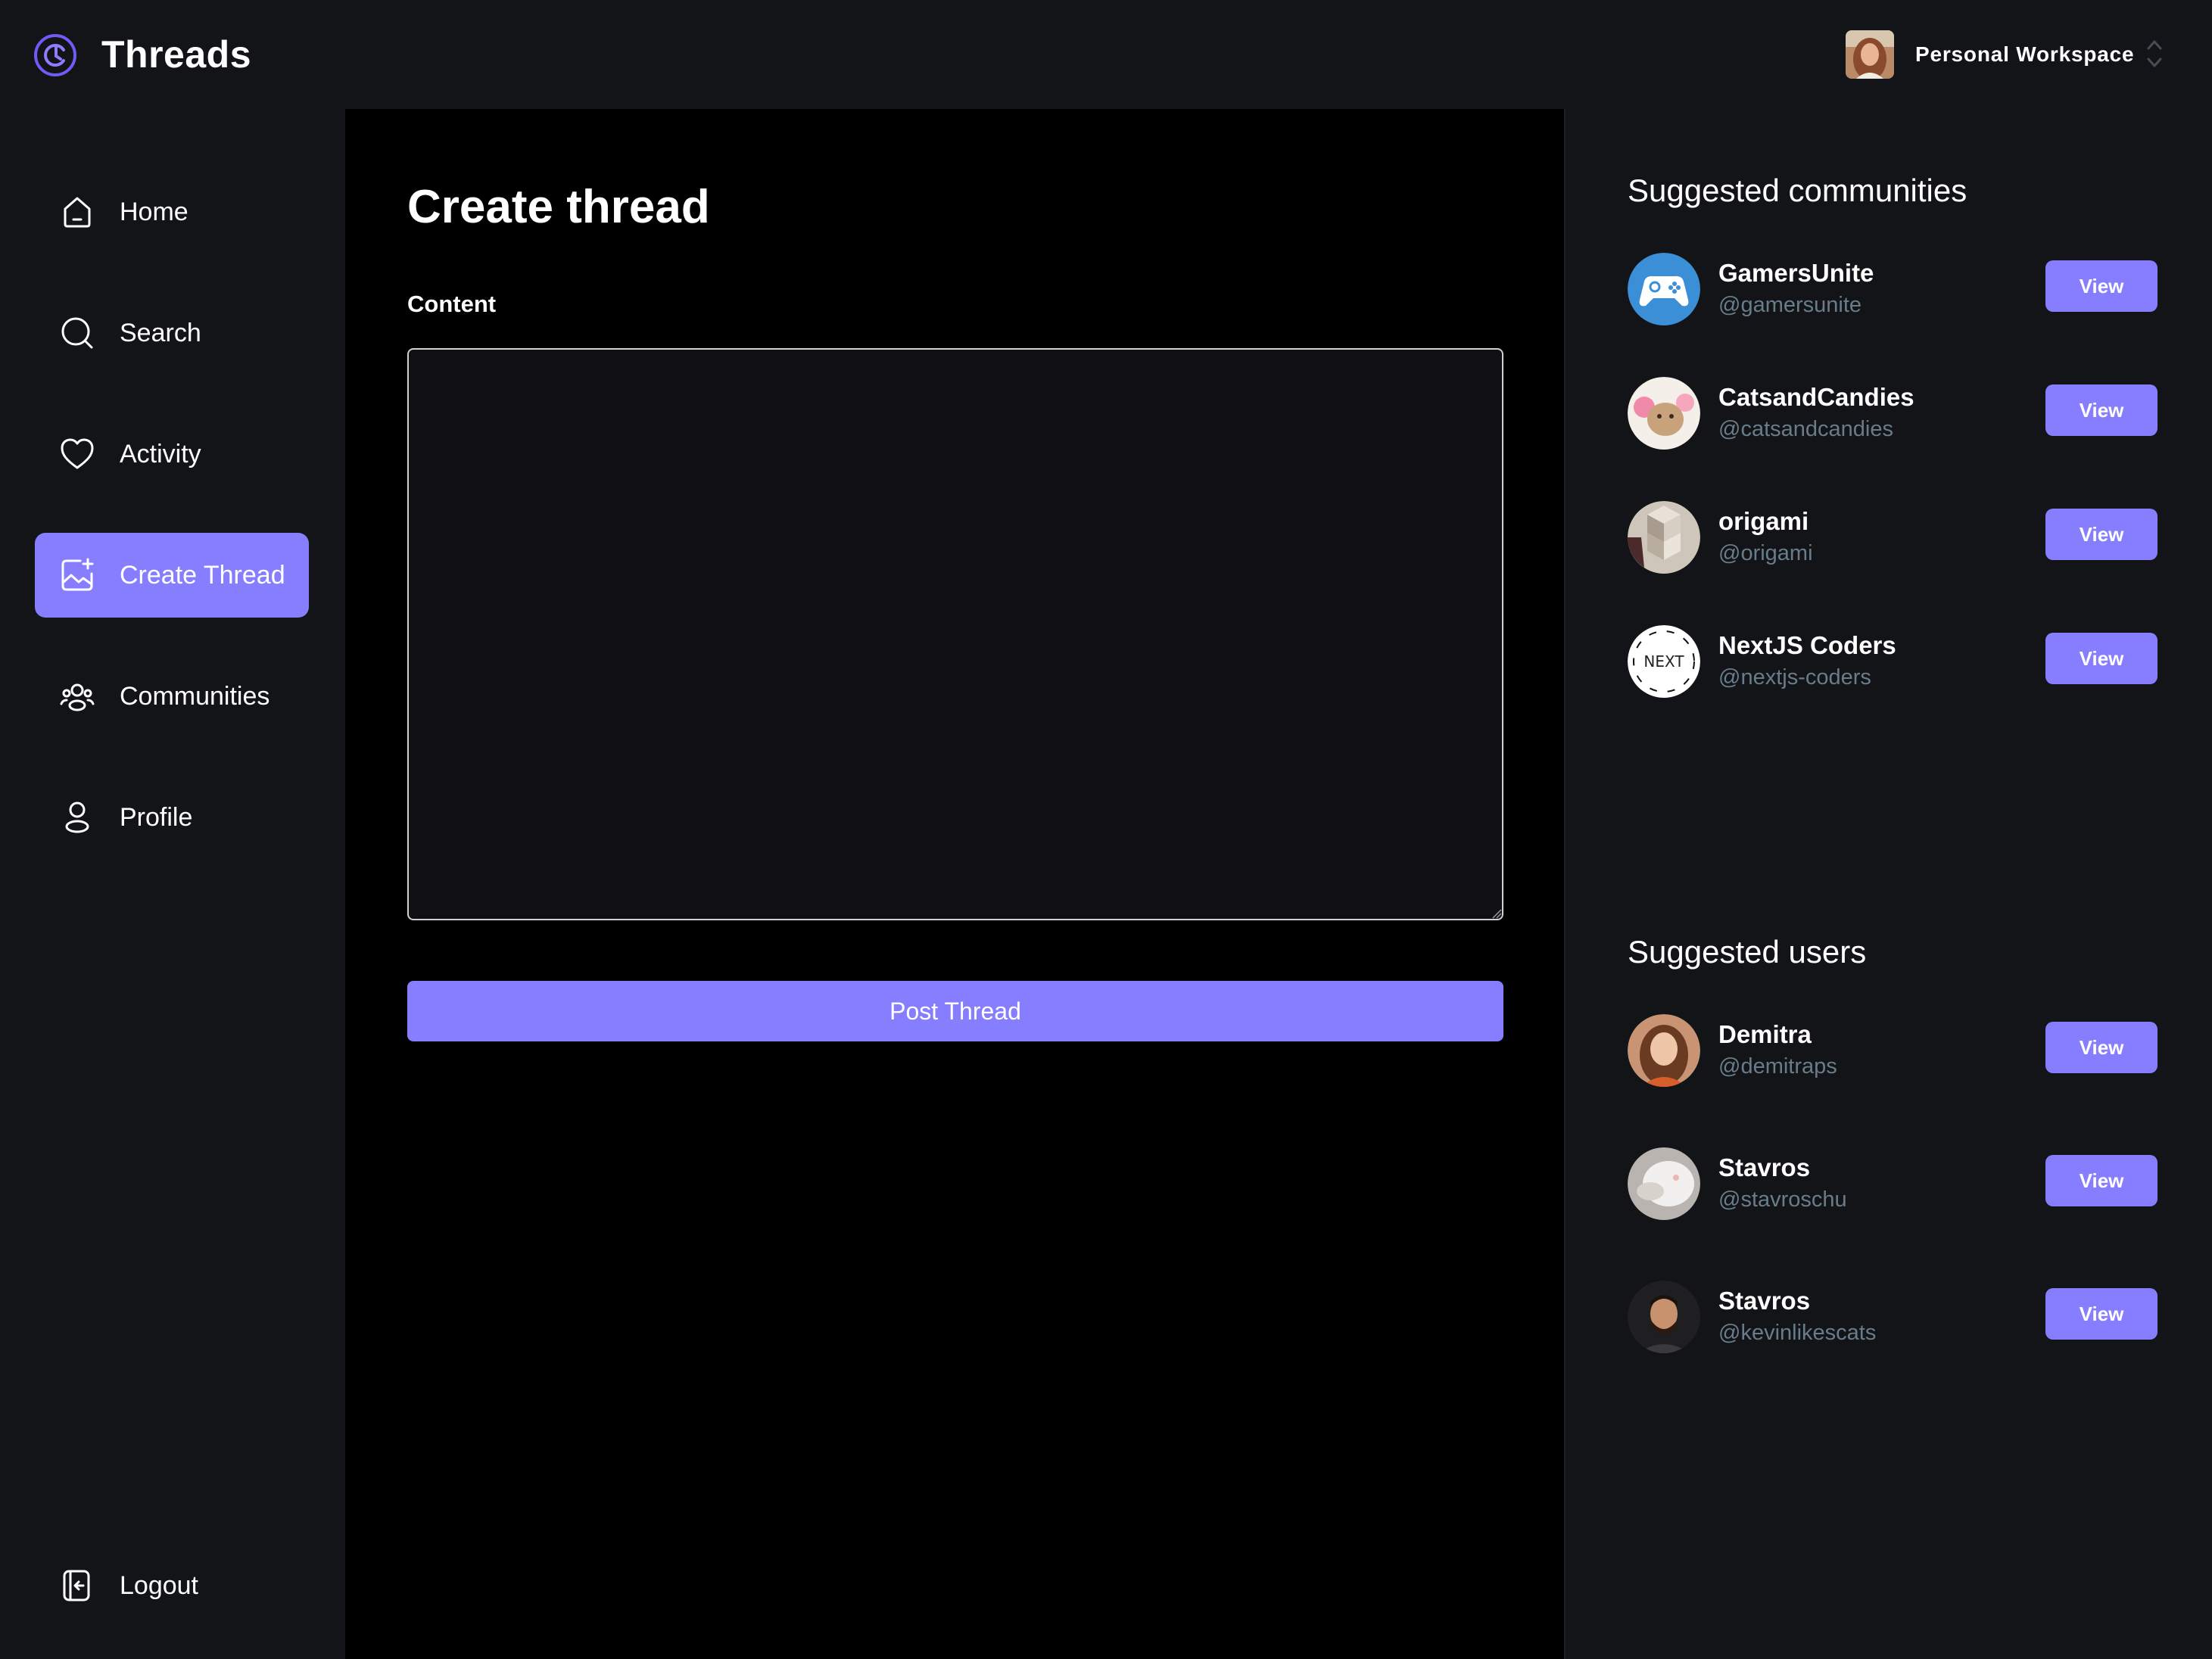  Describe the element at coordinates (1892, 663) in the screenshot. I see `community-card: NEXT NextJS Coders @nextjs-coders View` at that location.